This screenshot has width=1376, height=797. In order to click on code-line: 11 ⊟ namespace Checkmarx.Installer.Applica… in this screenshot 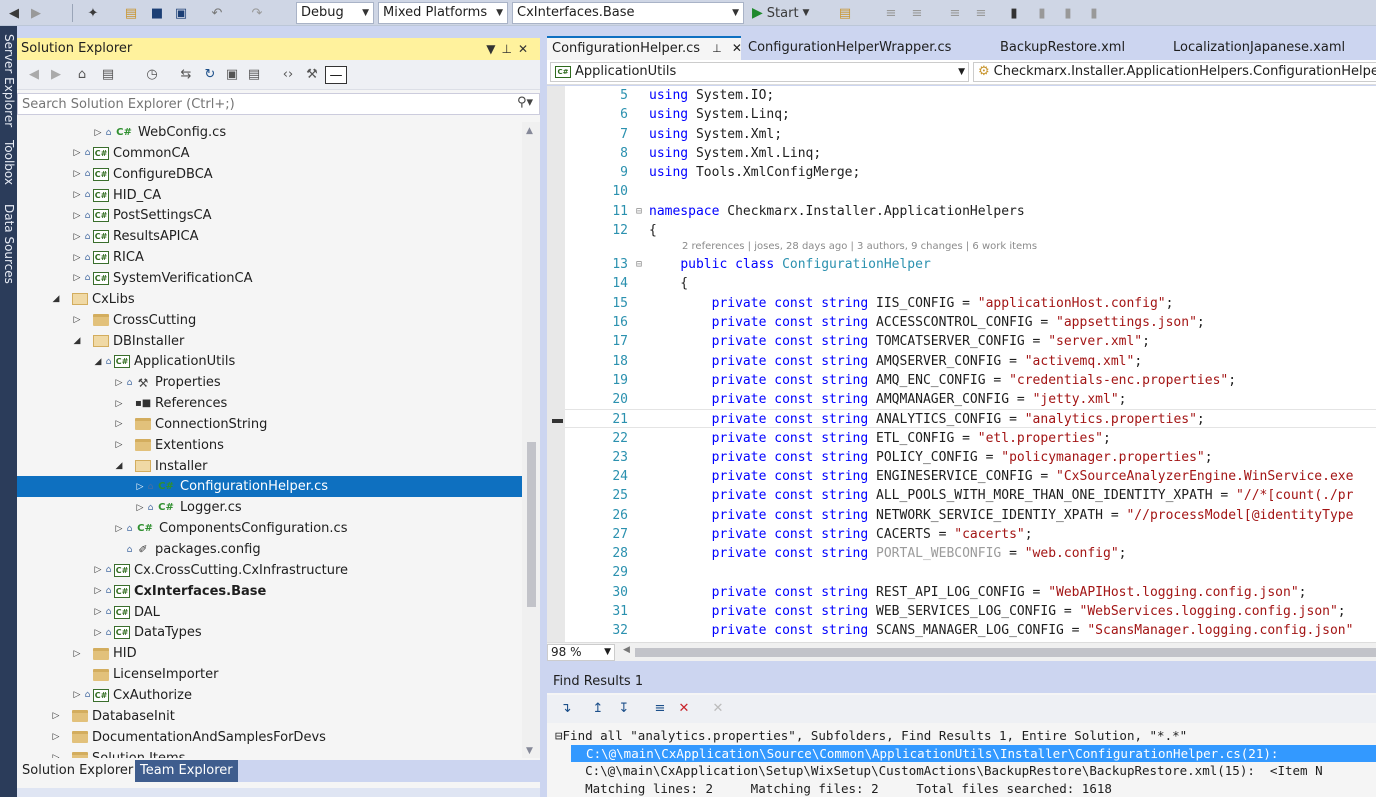, I will do `click(970, 211)`.